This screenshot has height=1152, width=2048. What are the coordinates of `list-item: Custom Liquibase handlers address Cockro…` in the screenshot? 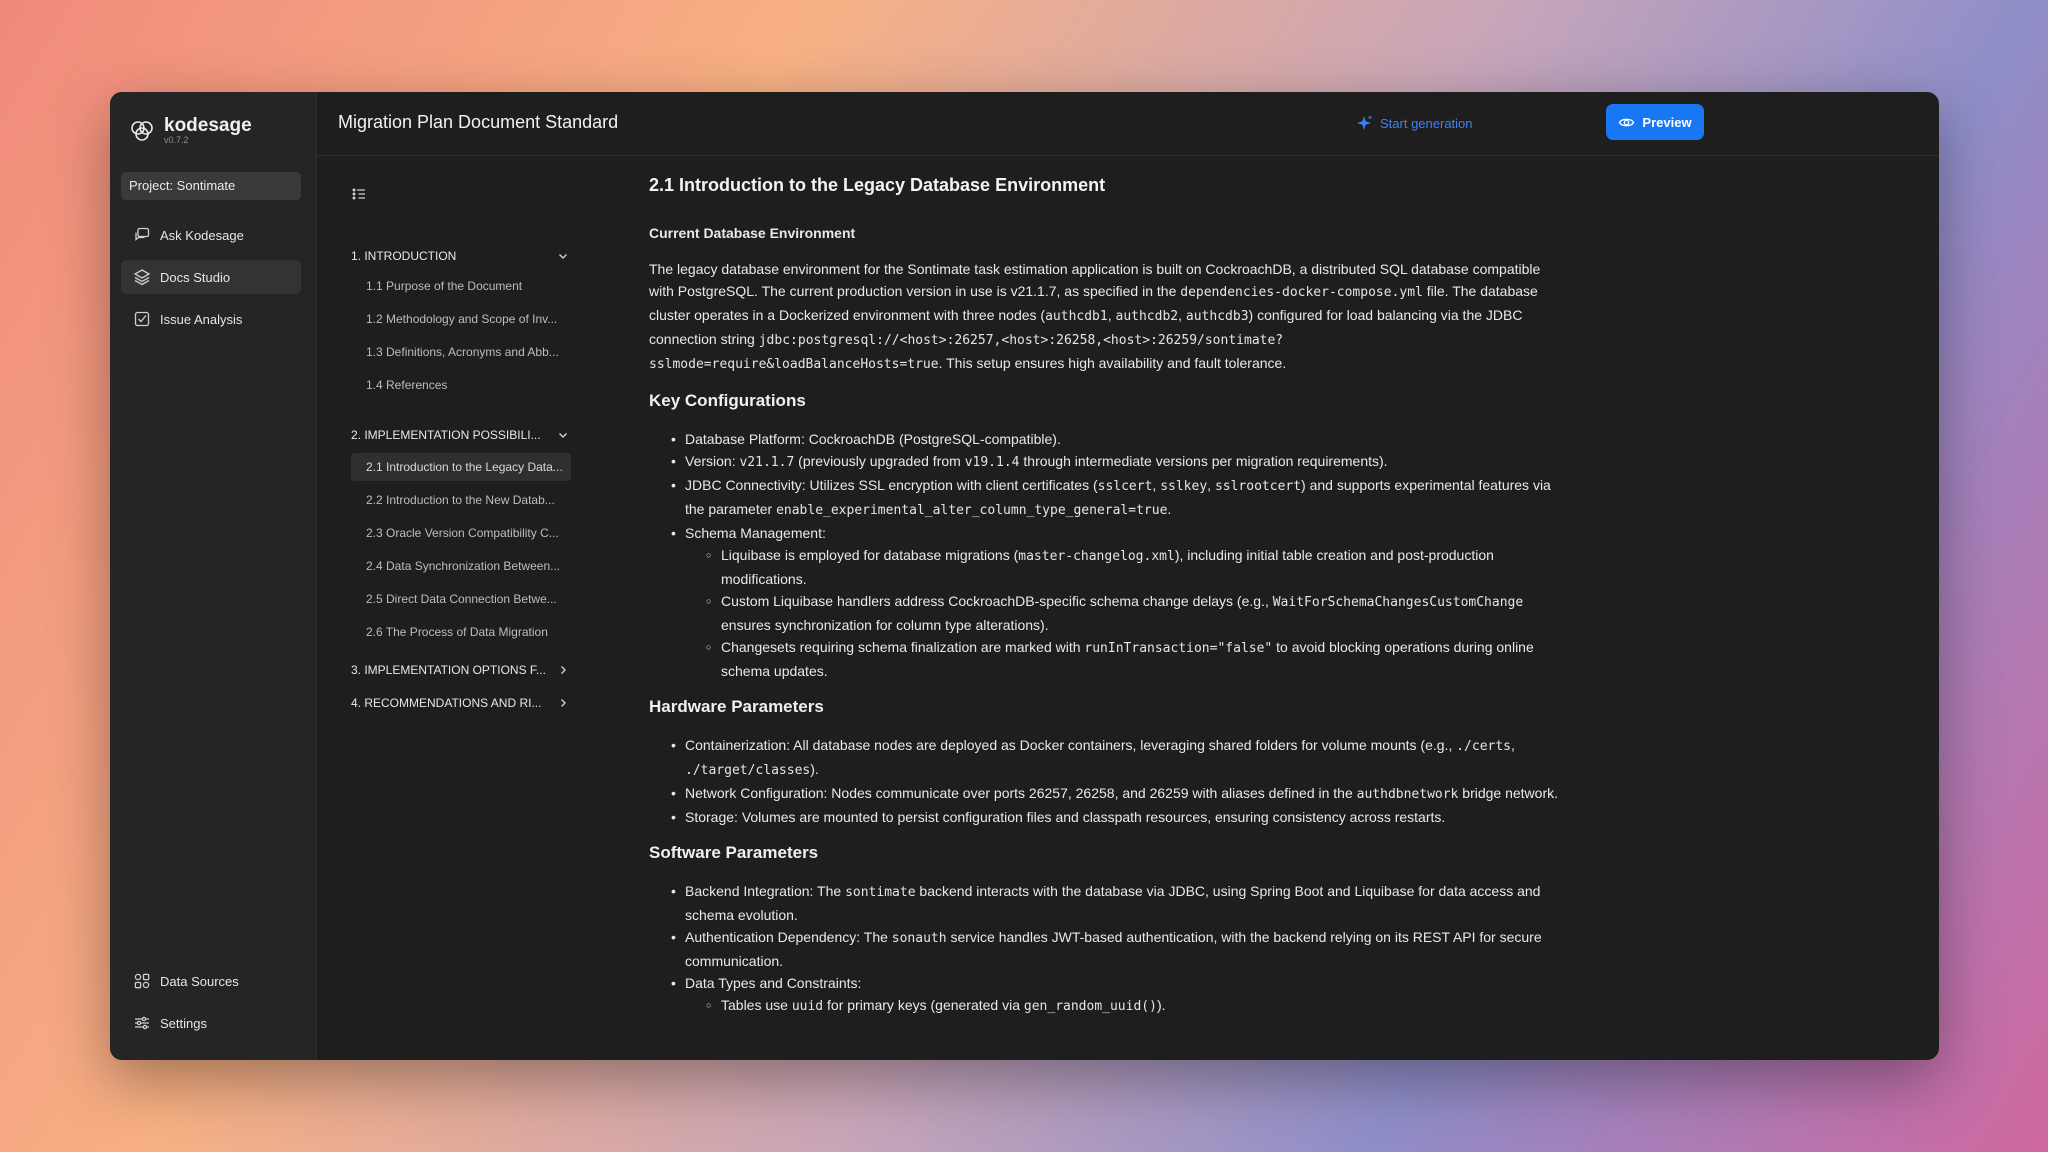 It's located at (1137, 613).